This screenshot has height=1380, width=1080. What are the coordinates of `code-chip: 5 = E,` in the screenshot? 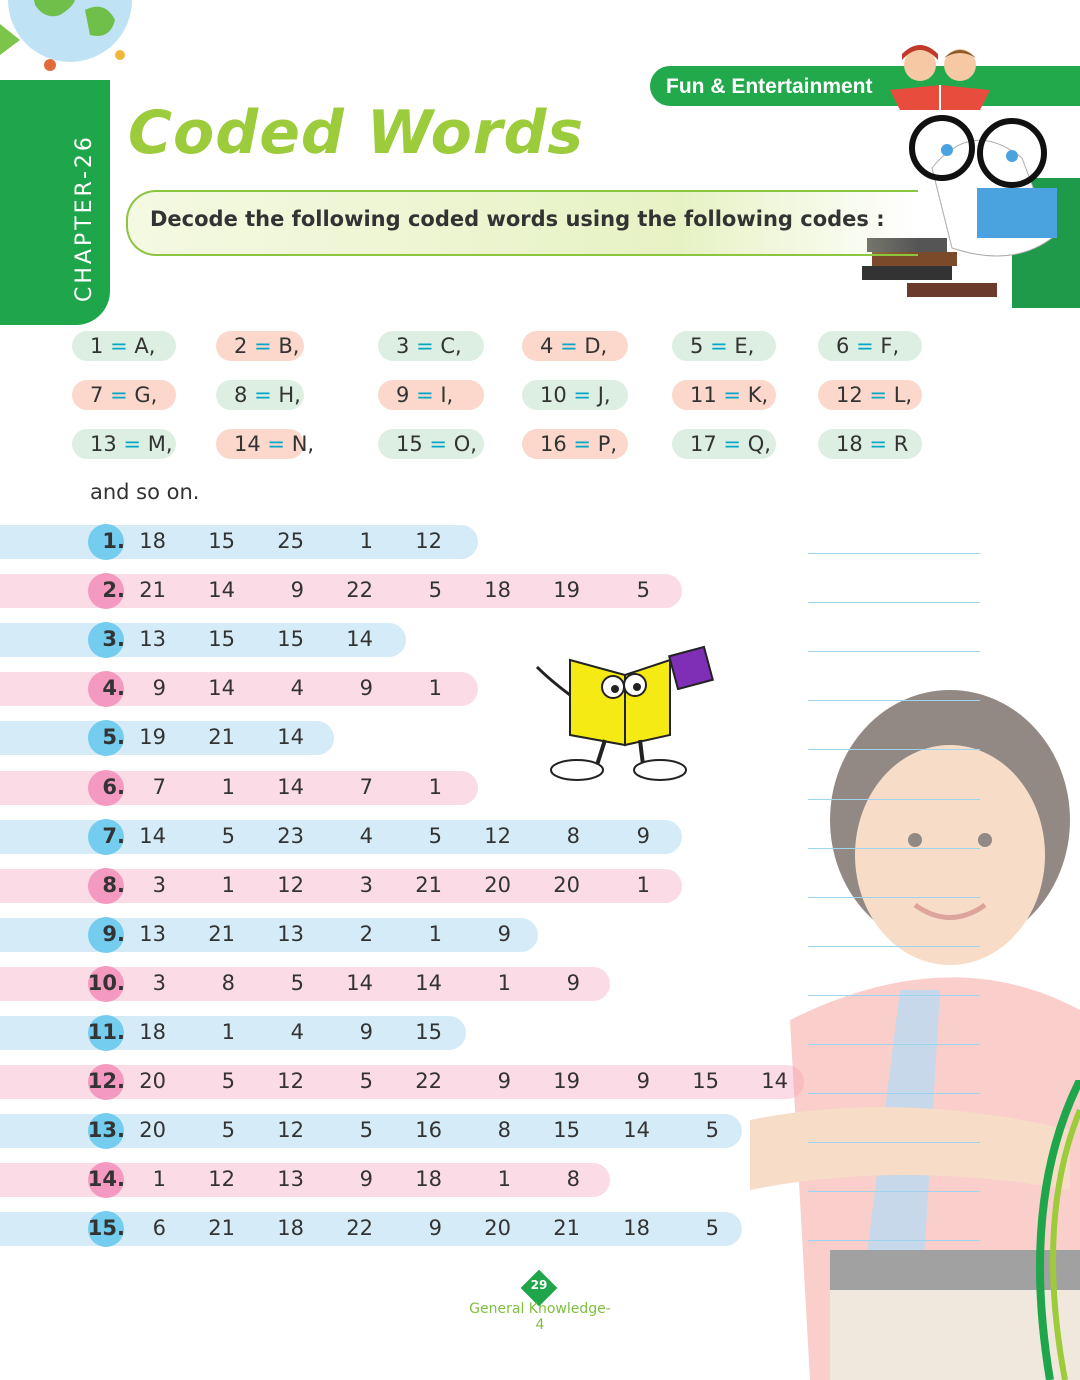 It's located at (724, 346).